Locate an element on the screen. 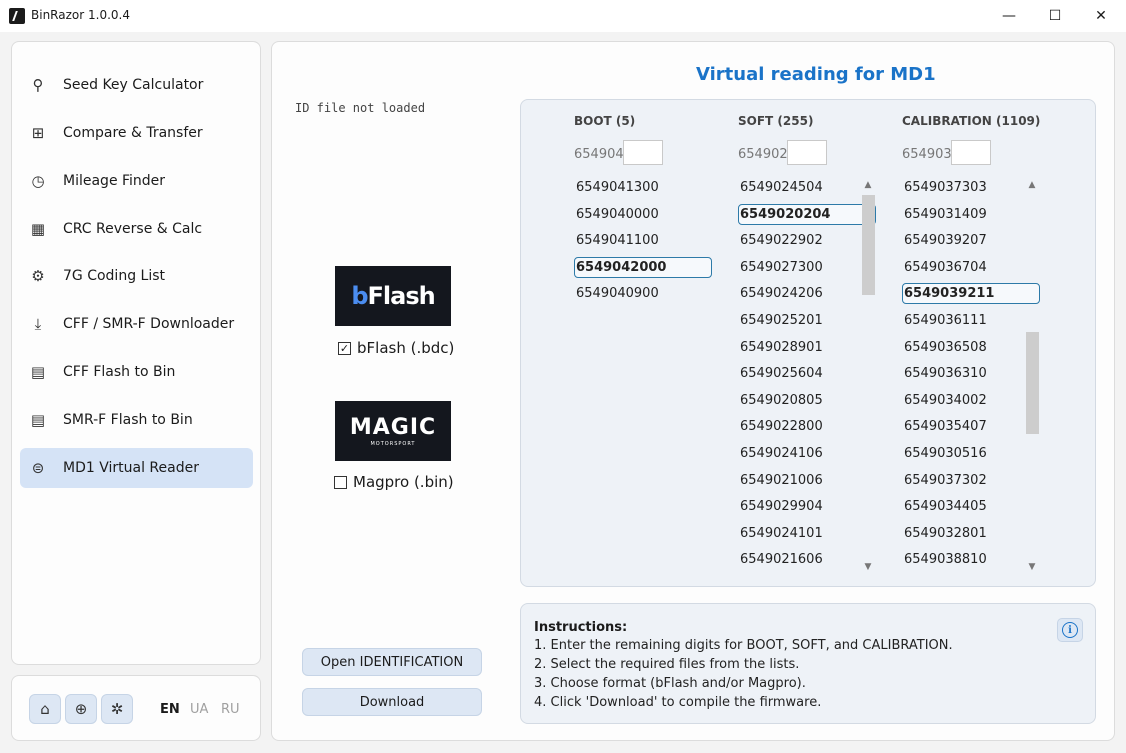 This screenshot has height=753, width=1126. list-item: 6549020805 is located at coordinates (807, 400).